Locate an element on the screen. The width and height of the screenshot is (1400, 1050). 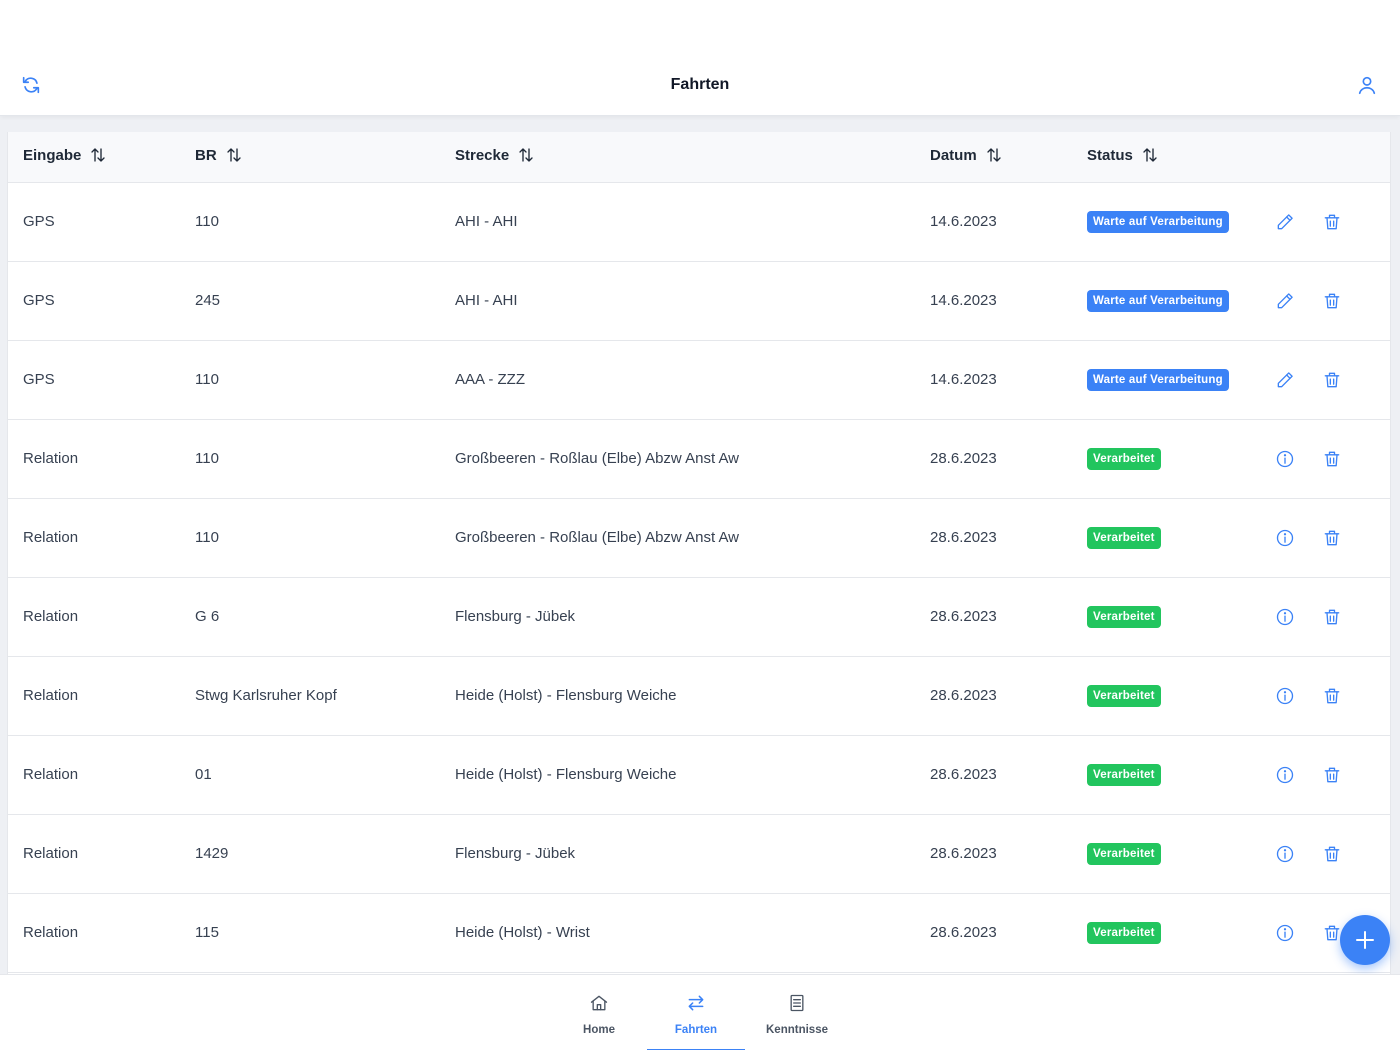
nav-item-home: Home is located at coordinates (599, 1012).